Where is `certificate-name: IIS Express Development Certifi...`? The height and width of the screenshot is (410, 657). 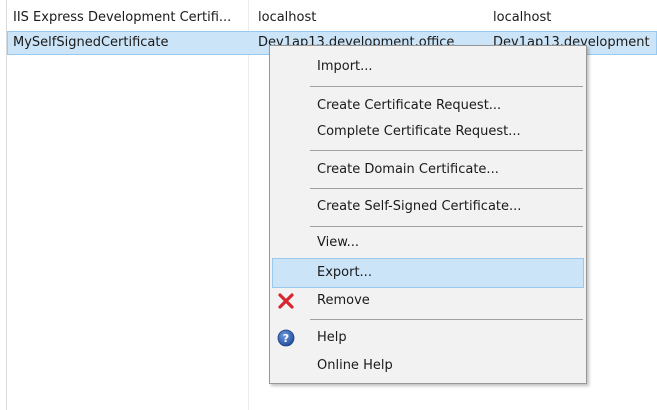 certificate-name: IIS Express Development Certifi... is located at coordinates (122, 17).